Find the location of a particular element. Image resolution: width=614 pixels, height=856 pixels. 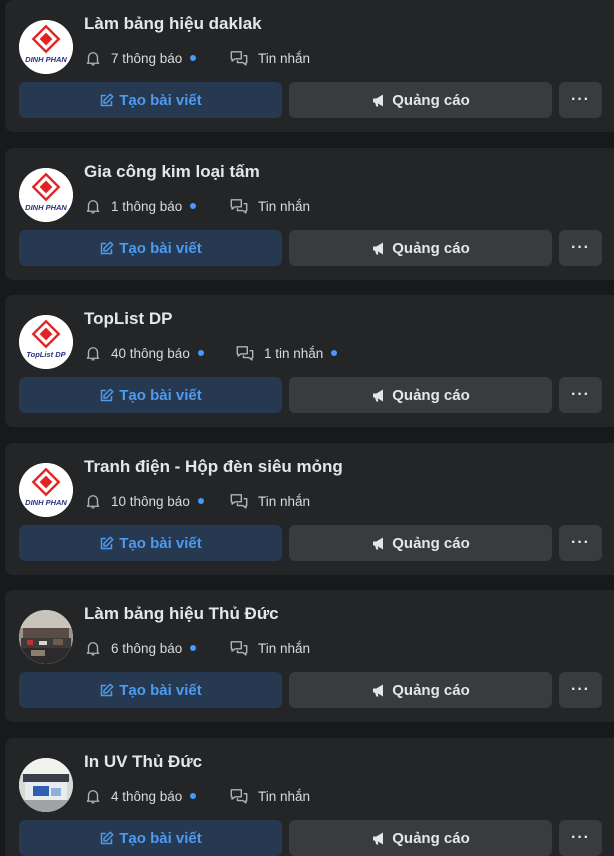

notifications-count: 7 thông báo is located at coordinates (147, 58).